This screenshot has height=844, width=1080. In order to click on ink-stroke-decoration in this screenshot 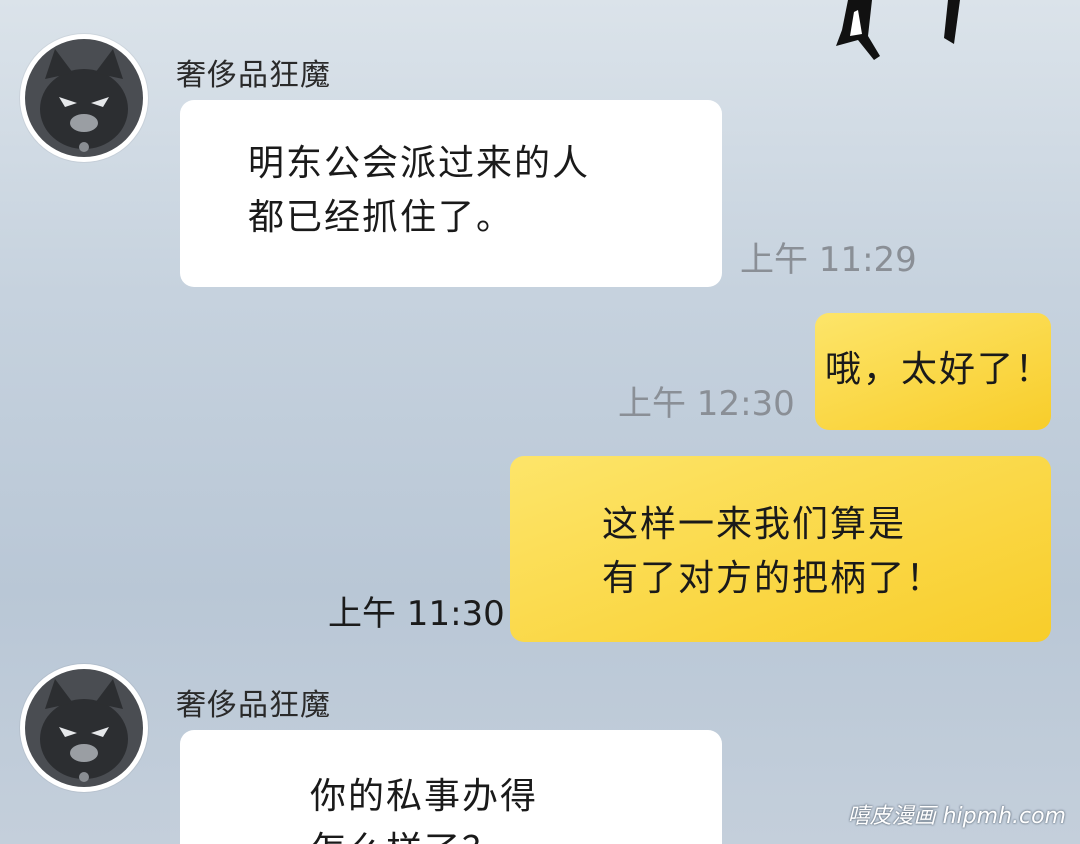, I will do `click(898, 30)`.